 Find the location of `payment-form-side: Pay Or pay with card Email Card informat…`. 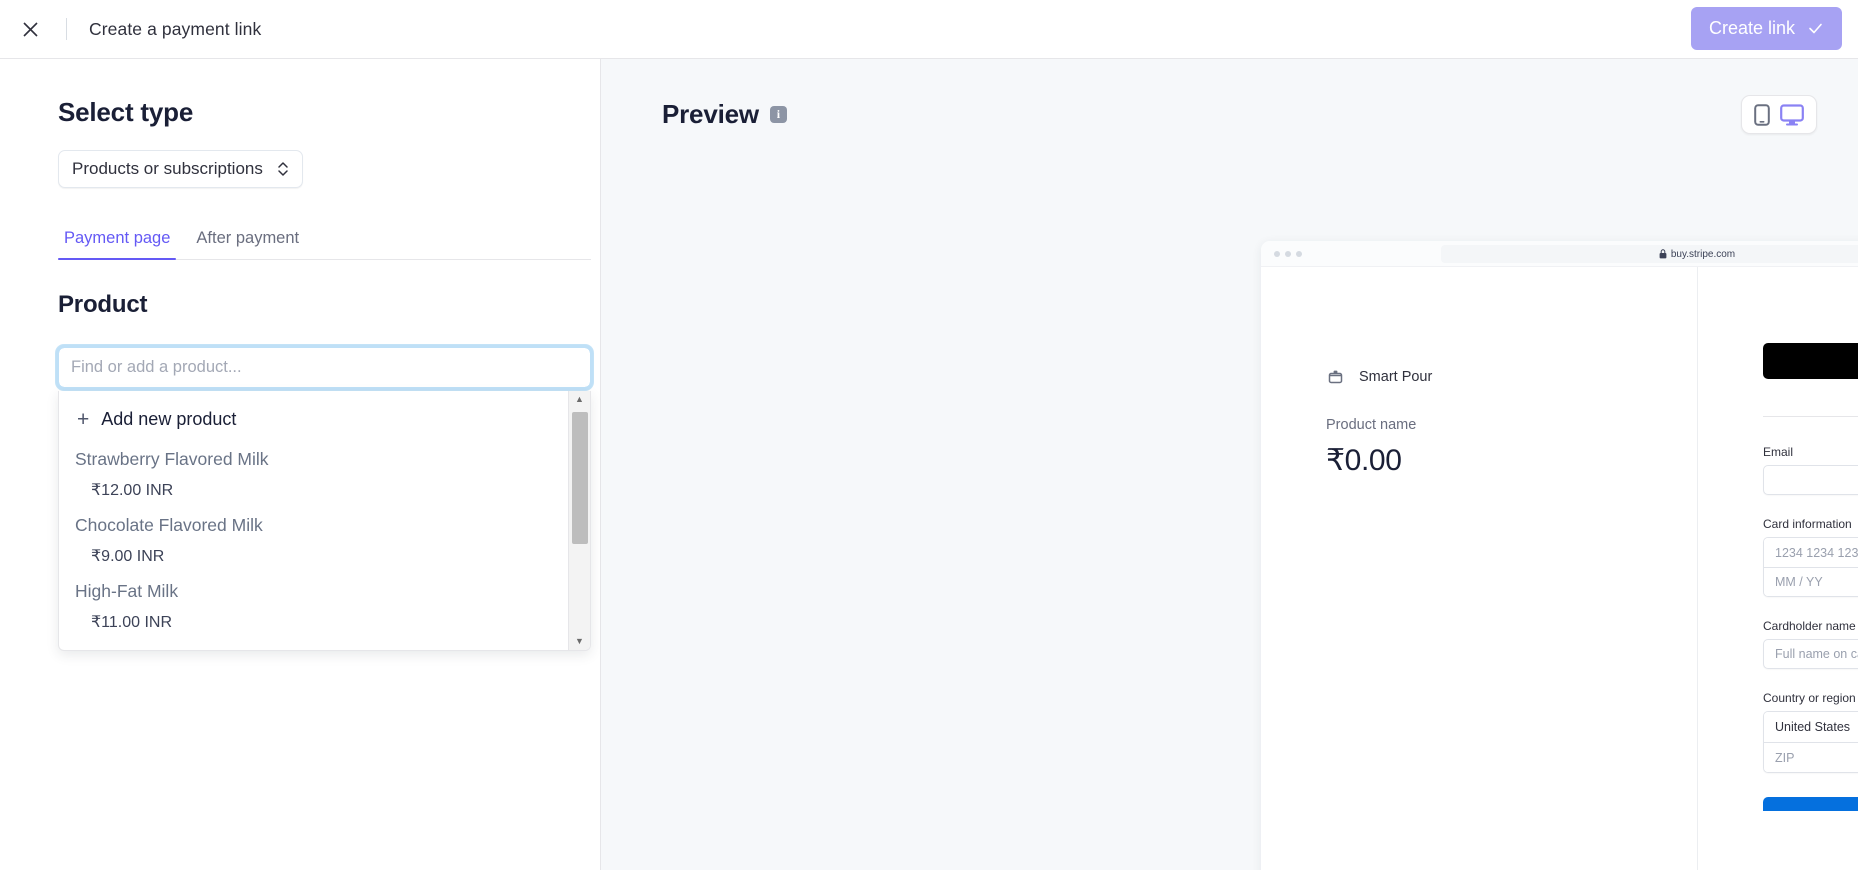

payment-form-side: Pay Or pay with card Email Card informat… is located at coordinates (1778, 568).